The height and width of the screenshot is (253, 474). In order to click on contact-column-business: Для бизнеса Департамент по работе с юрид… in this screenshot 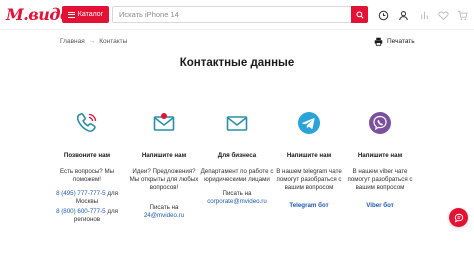, I will do `click(237, 157)`.